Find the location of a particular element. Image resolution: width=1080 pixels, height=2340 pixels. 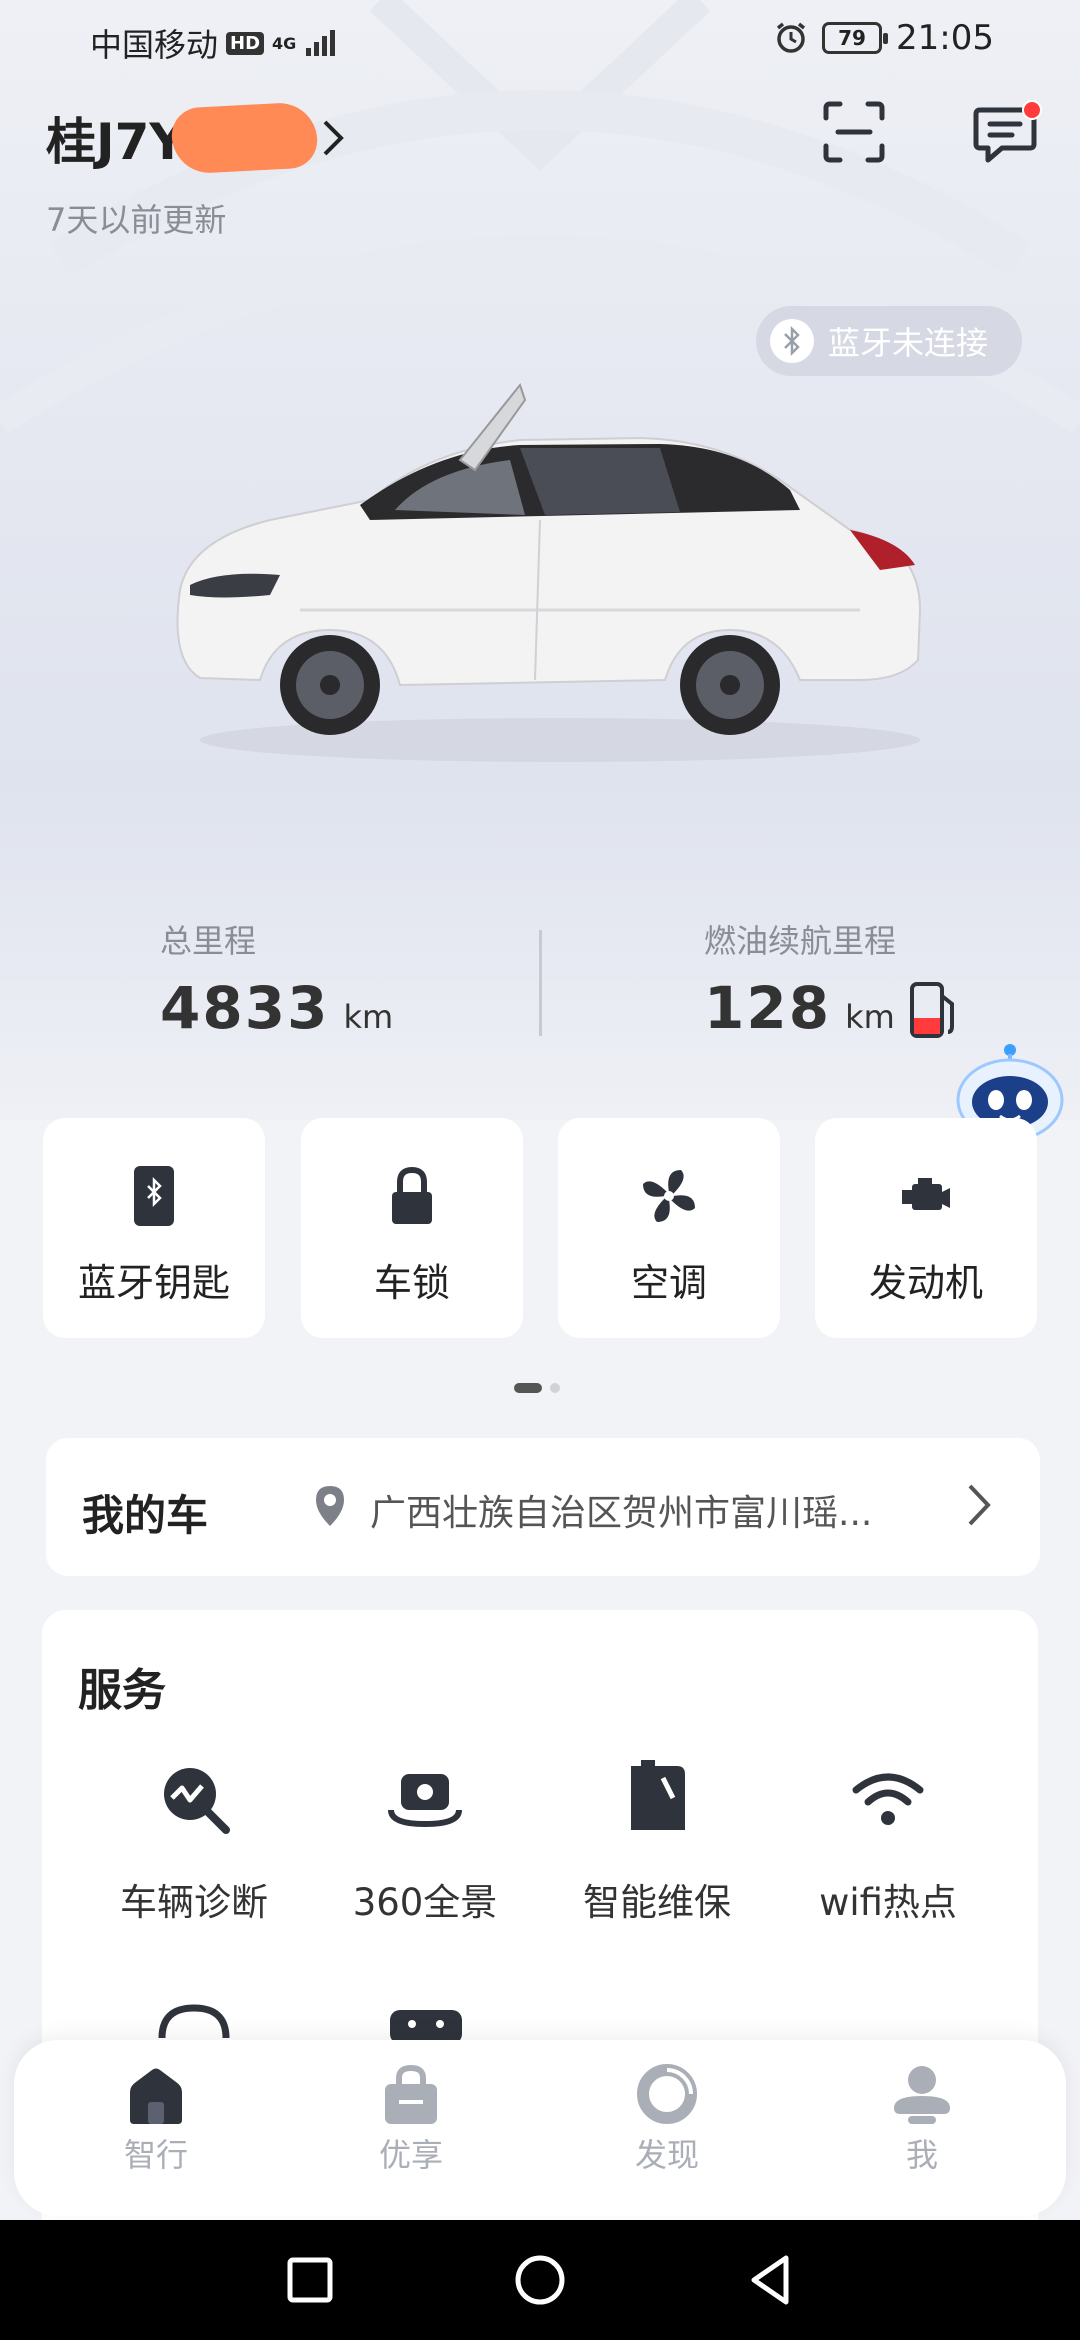

service-label: wifi热点 is located at coordinates (888, 1902).